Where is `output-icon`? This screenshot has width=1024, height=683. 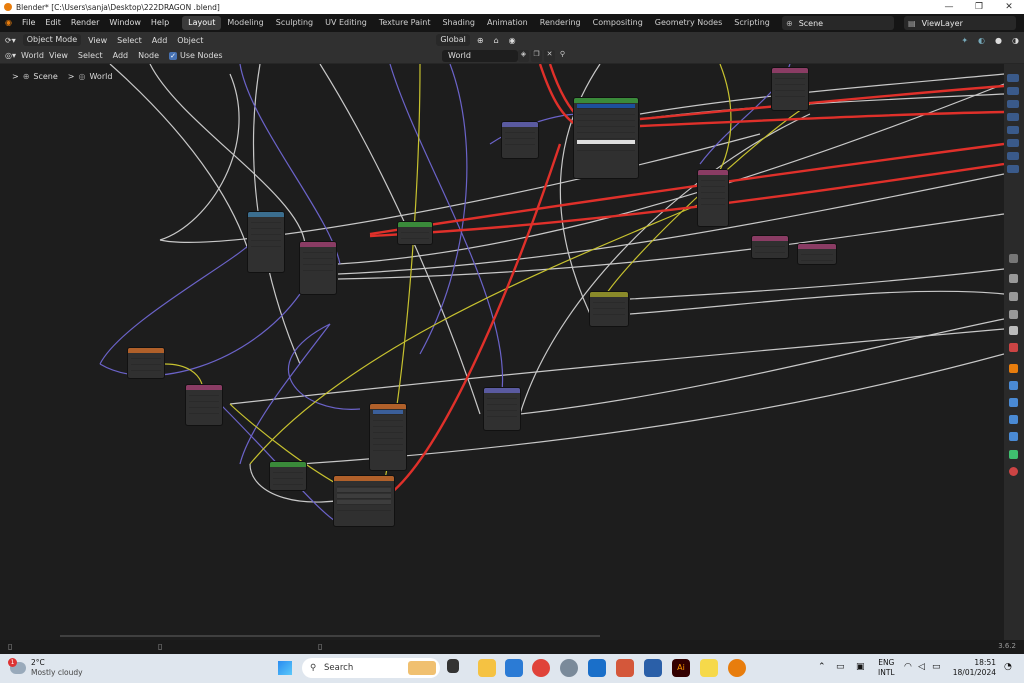
output-icon is located at coordinates (1013, 296).